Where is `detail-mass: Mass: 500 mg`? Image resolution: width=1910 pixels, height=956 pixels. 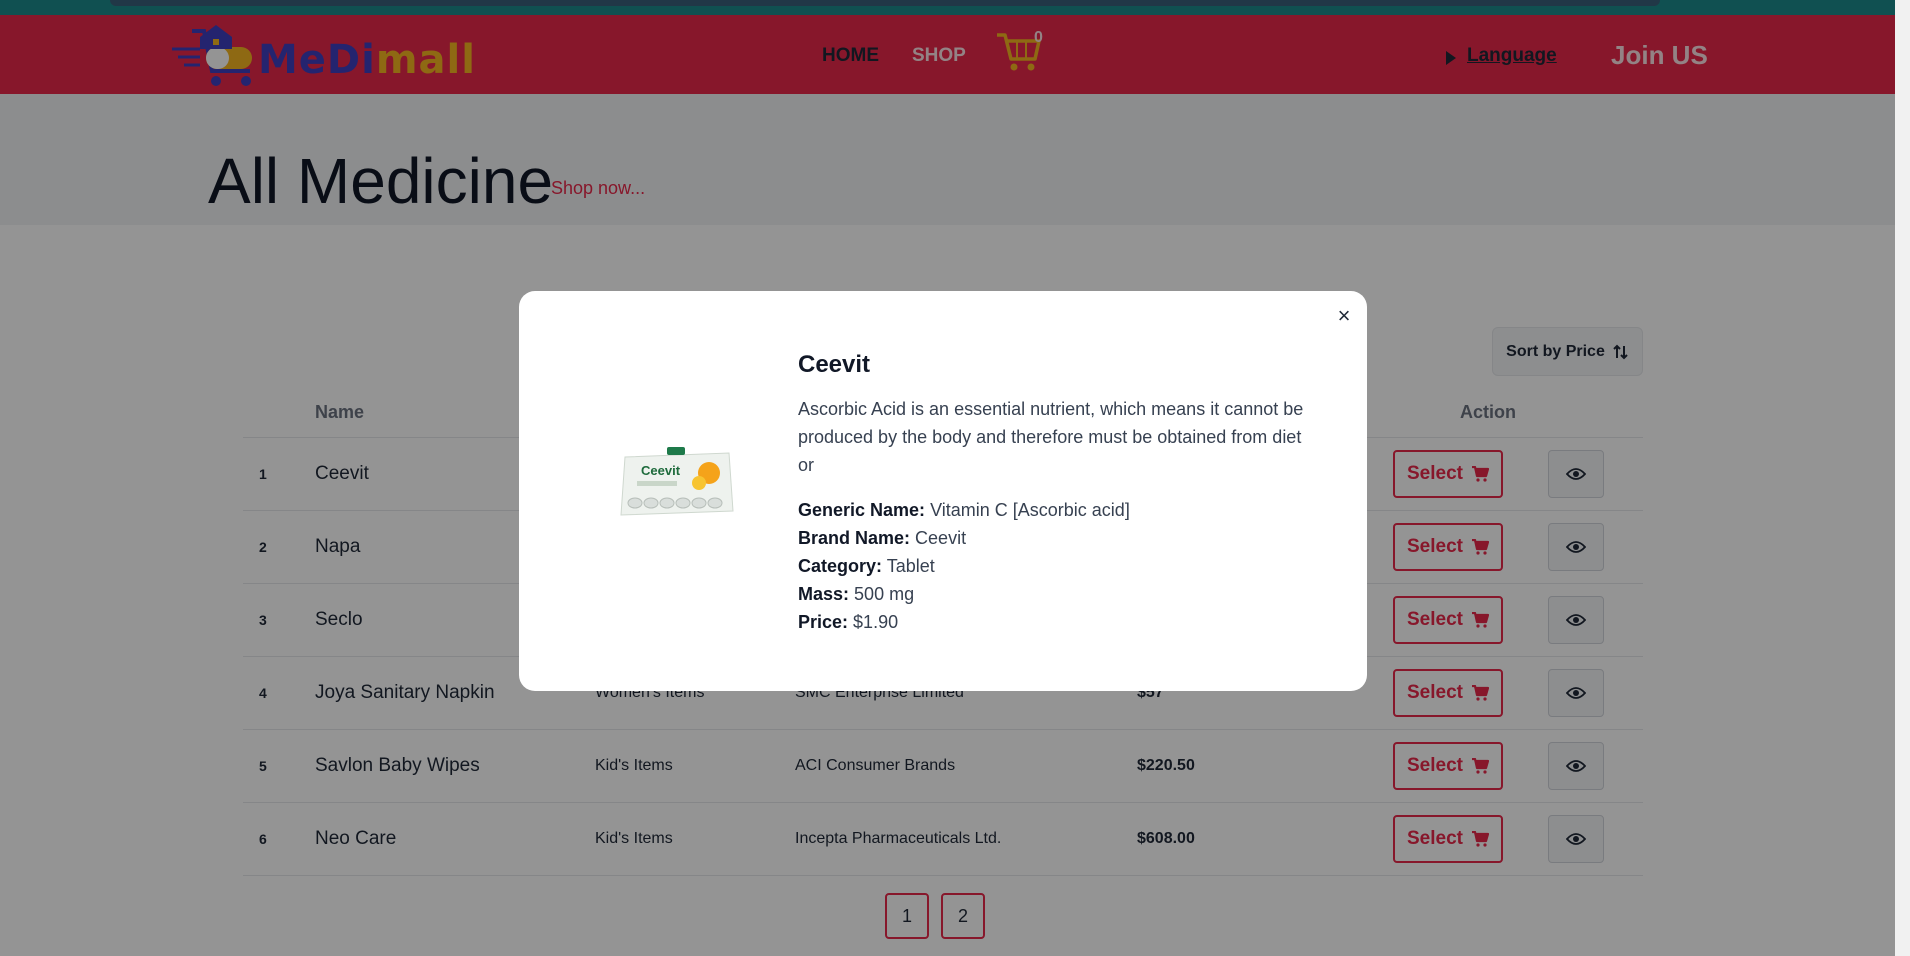 detail-mass: Mass: 500 mg is located at coordinates (964, 594).